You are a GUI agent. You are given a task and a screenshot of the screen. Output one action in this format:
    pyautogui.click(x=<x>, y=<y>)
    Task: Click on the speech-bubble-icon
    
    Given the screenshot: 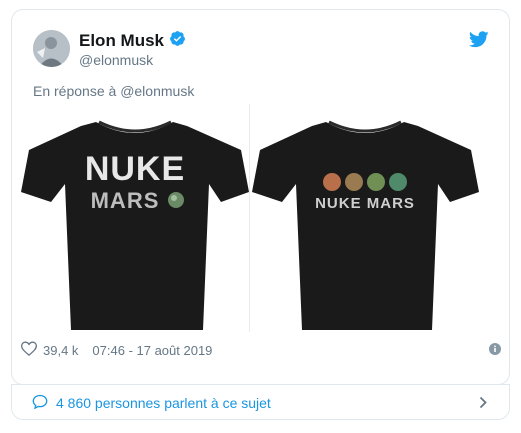 What is the action you would take?
    pyautogui.click(x=40, y=403)
    